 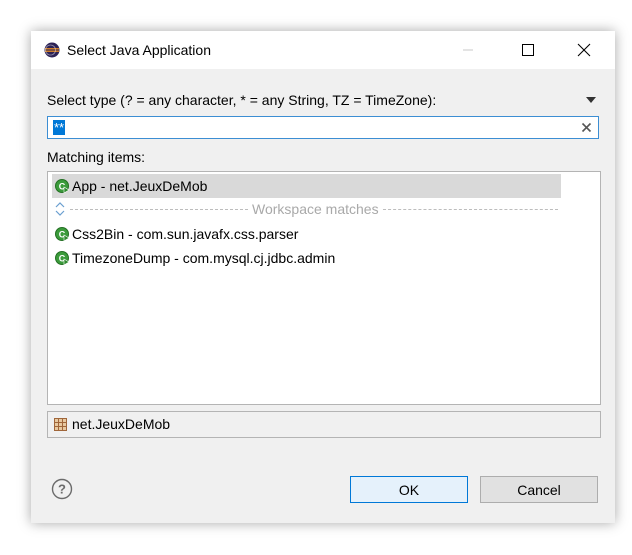 What do you see at coordinates (60, 209) in the screenshot?
I see `separator-chevron-icon` at bounding box center [60, 209].